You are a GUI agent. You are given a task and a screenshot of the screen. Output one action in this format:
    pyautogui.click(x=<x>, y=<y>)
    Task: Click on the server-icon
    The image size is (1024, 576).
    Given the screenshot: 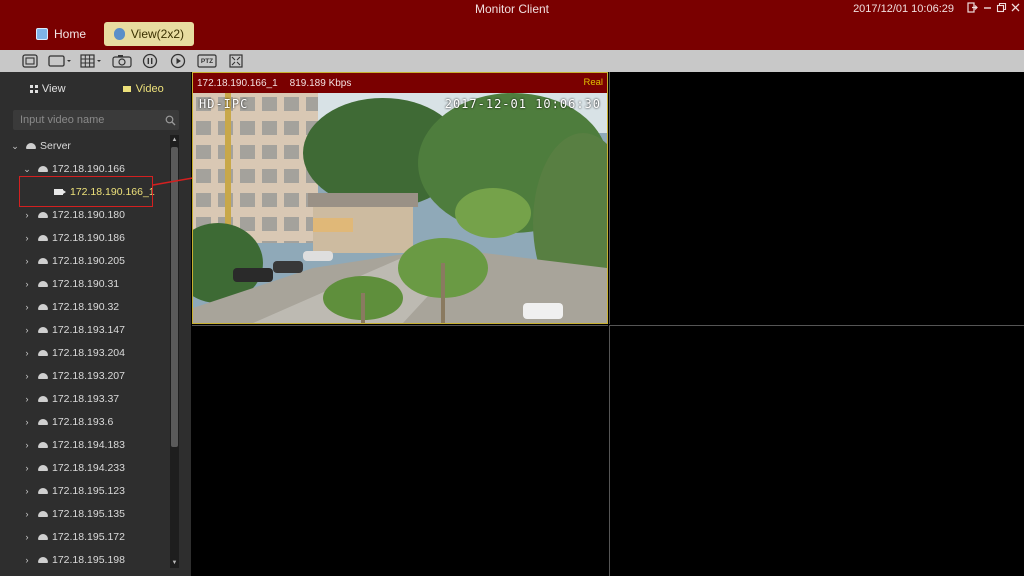 What is the action you would take?
    pyautogui.click(x=31, y=146)
    